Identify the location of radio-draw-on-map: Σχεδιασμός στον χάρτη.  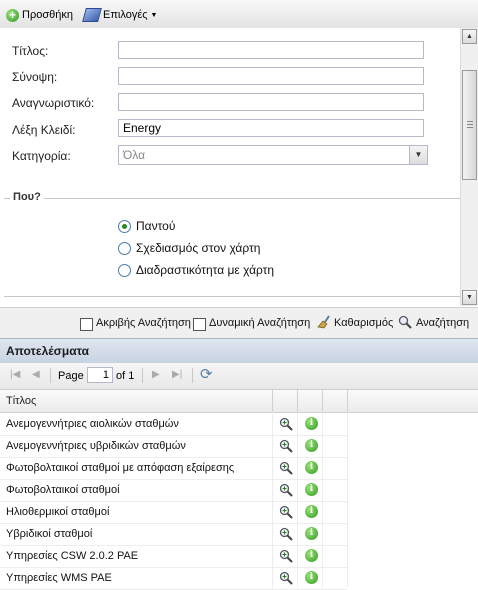
(189, 248).